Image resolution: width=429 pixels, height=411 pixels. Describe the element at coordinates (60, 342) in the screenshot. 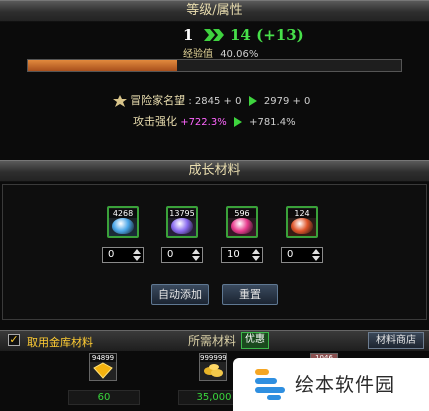

I see `use-vault-label: 取用金库材料` at that location.